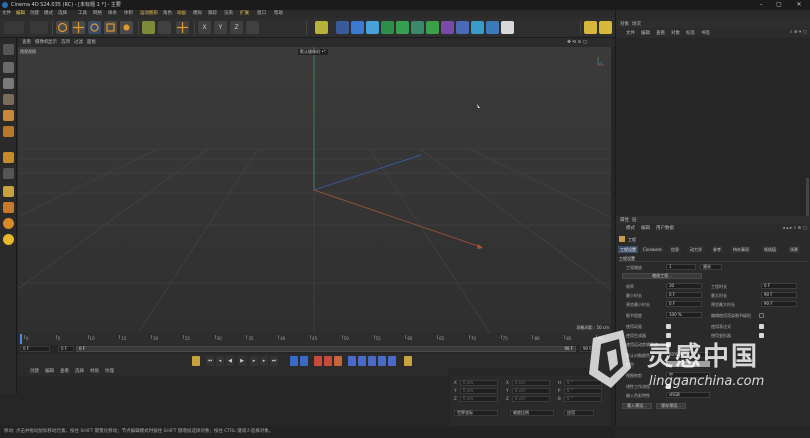 The image size is (810, 438). What do you see at coordinates (181, 14) in the screenshot?
I see `menu-item-11: 动画` at bounding box center [181, 14].